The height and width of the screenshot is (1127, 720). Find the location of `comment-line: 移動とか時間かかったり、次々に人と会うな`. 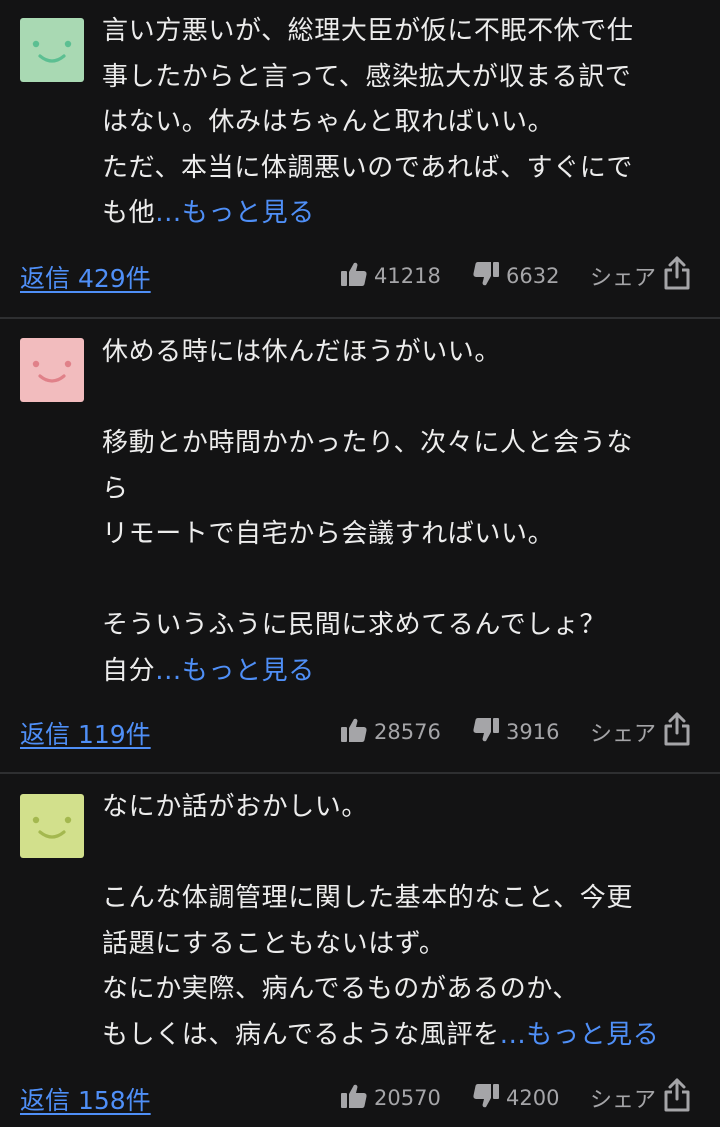

comment-line: 移動とか時間かかったり、次々に人と会うな is located at coordinates (402, 444).